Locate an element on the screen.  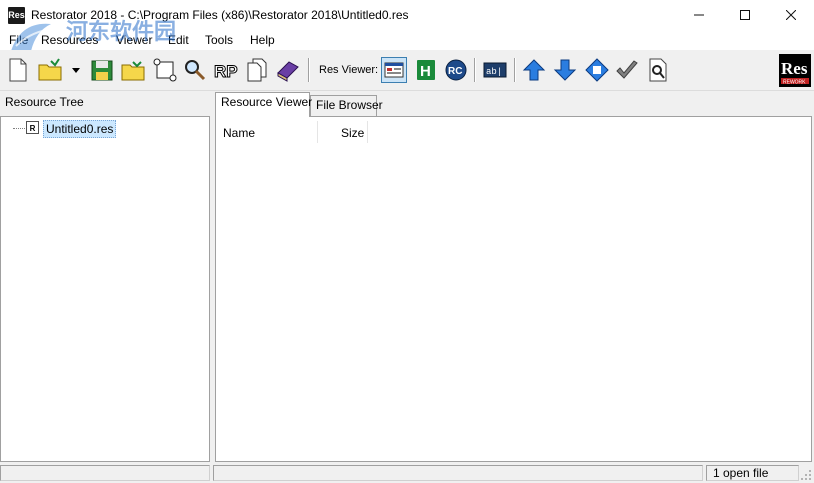
svg-text: H is located at coordinates (425, 71).